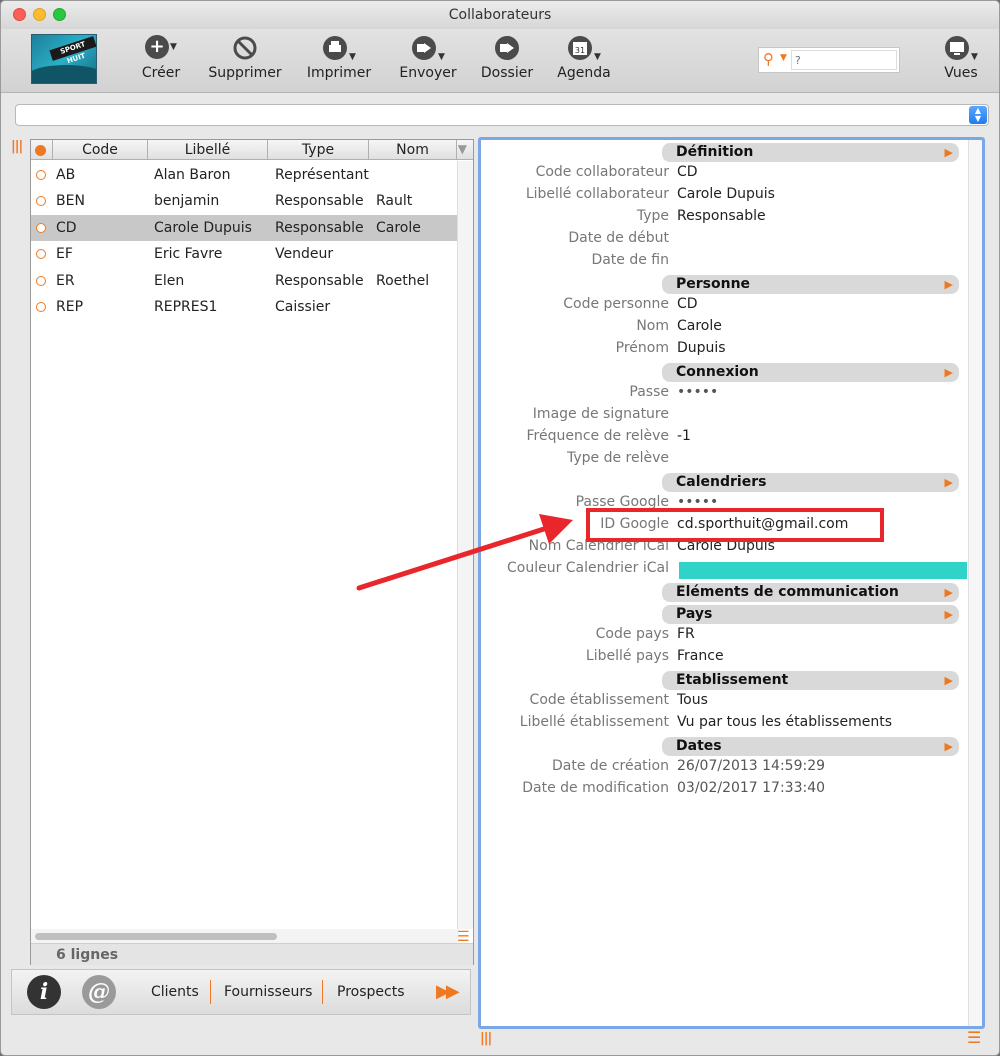 The image size is (1000, 1056). What do you see at coordinates (649, 392) in the screenshot?
I see `field-label: Passe` at bounding box center [649, 392].